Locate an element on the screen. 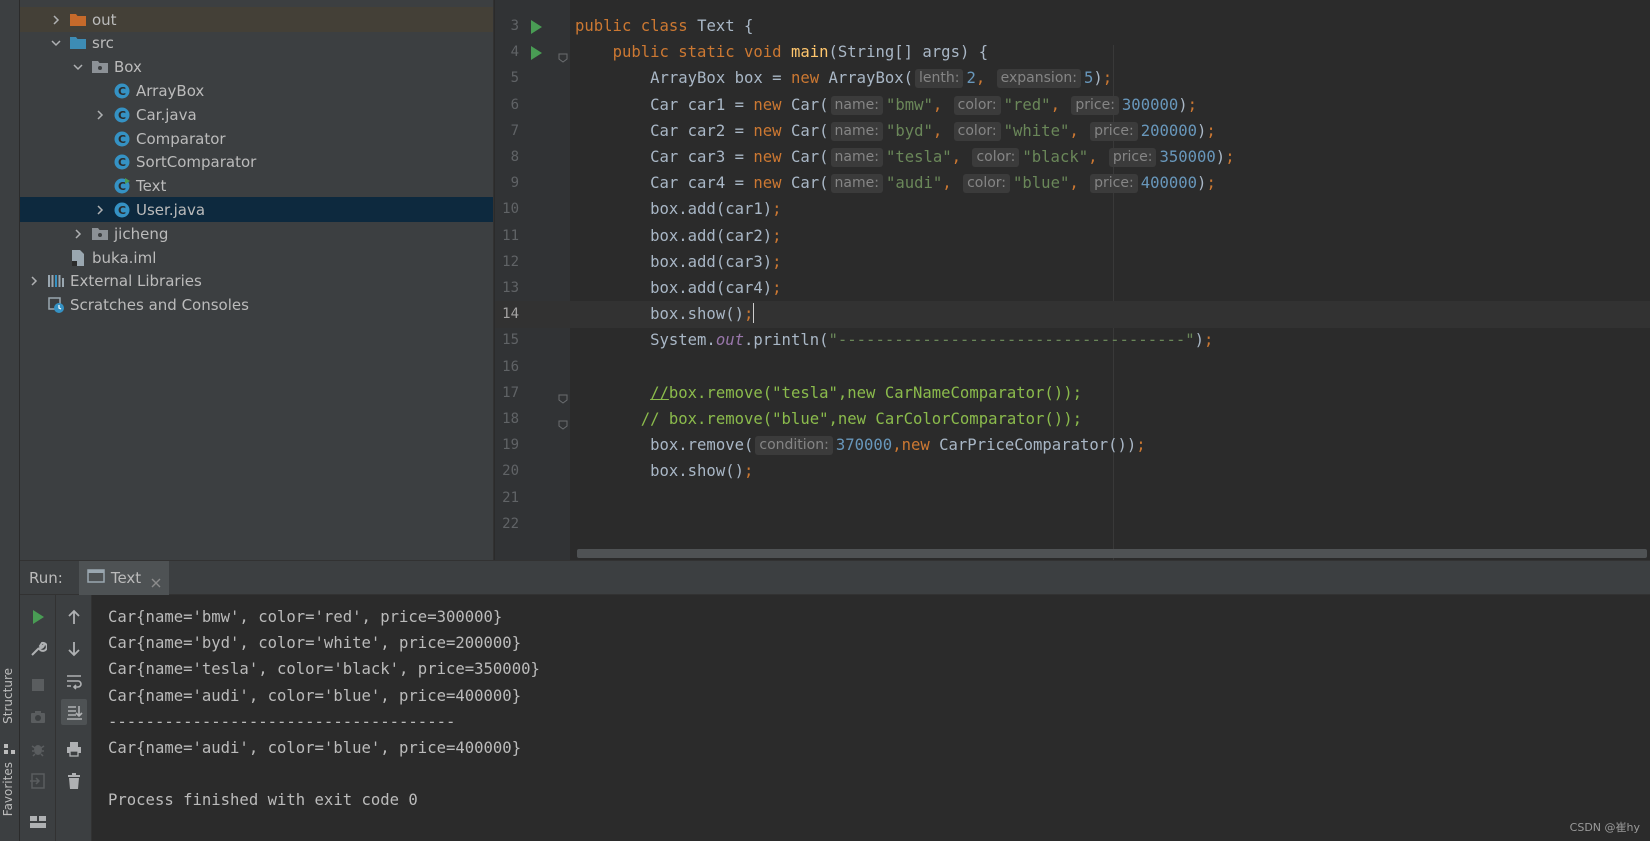  code-token: Car( is located at coordinates (809, 183).